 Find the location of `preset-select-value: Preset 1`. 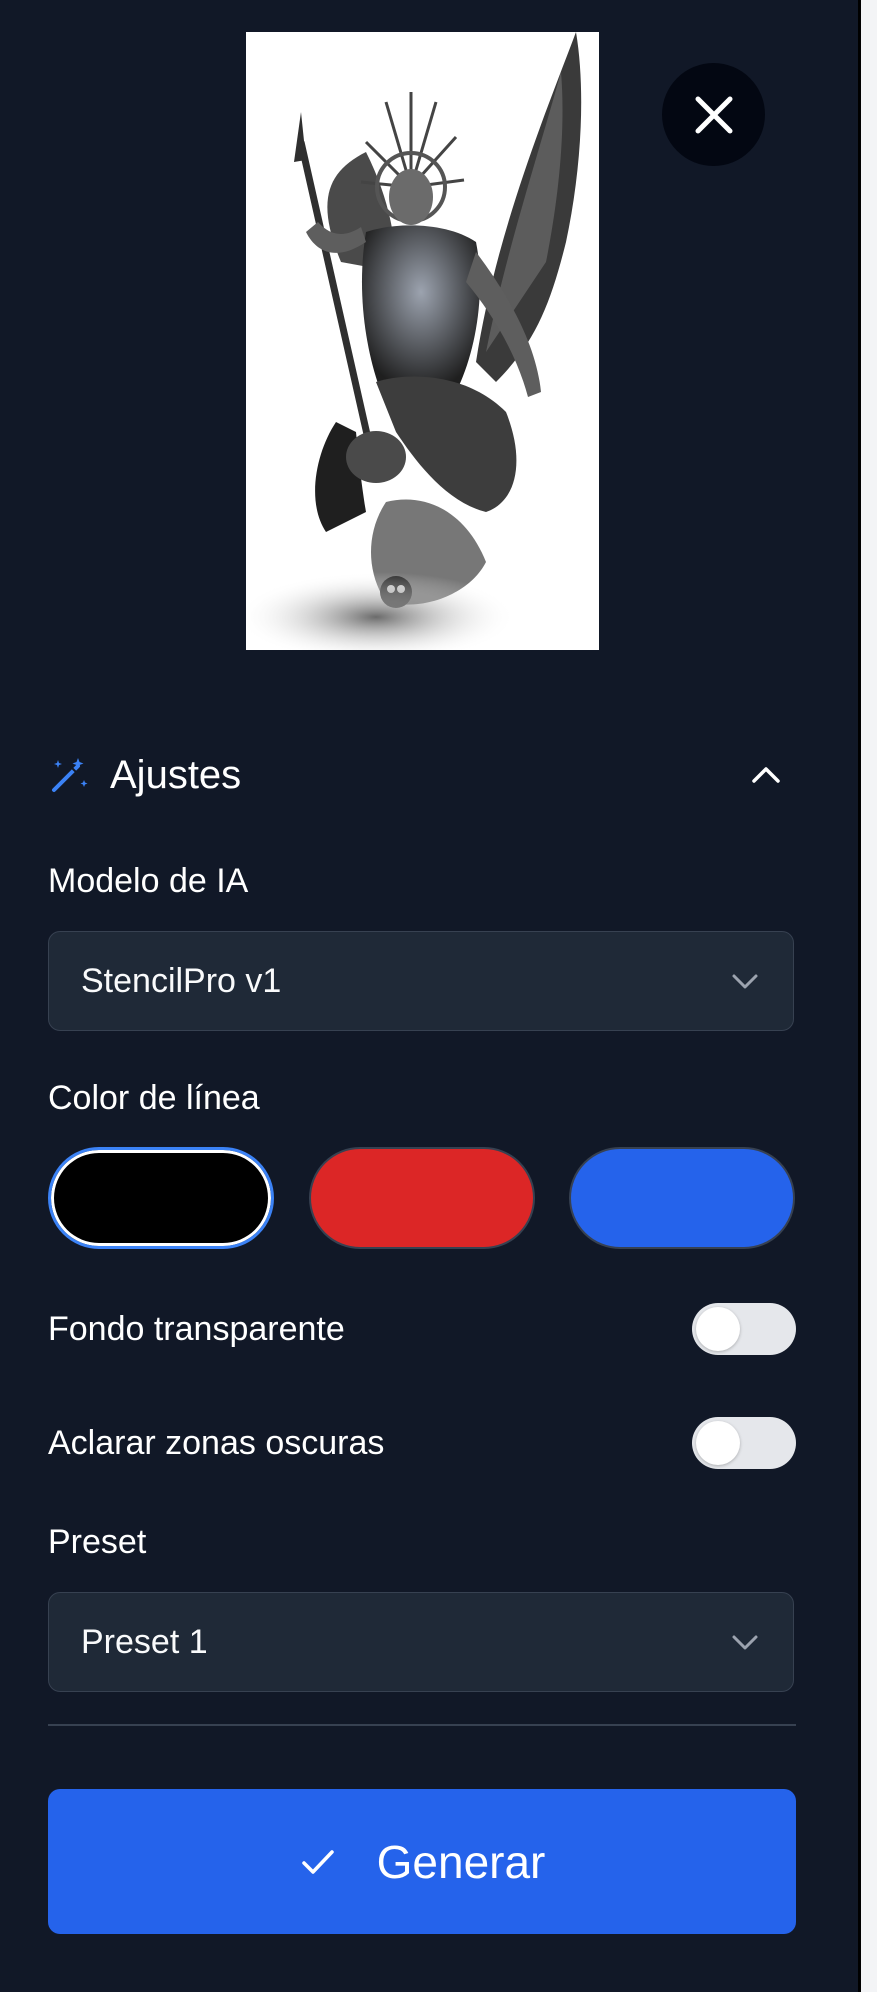

preset-select-value: Preset 1 is located at coordinates (144, 1641).